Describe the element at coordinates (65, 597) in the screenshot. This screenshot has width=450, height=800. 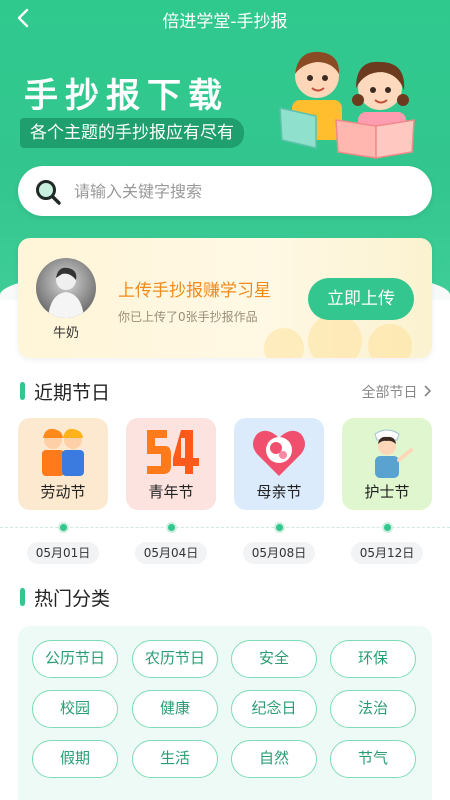
I see `hot-categories-title: 热门分类` at that location.